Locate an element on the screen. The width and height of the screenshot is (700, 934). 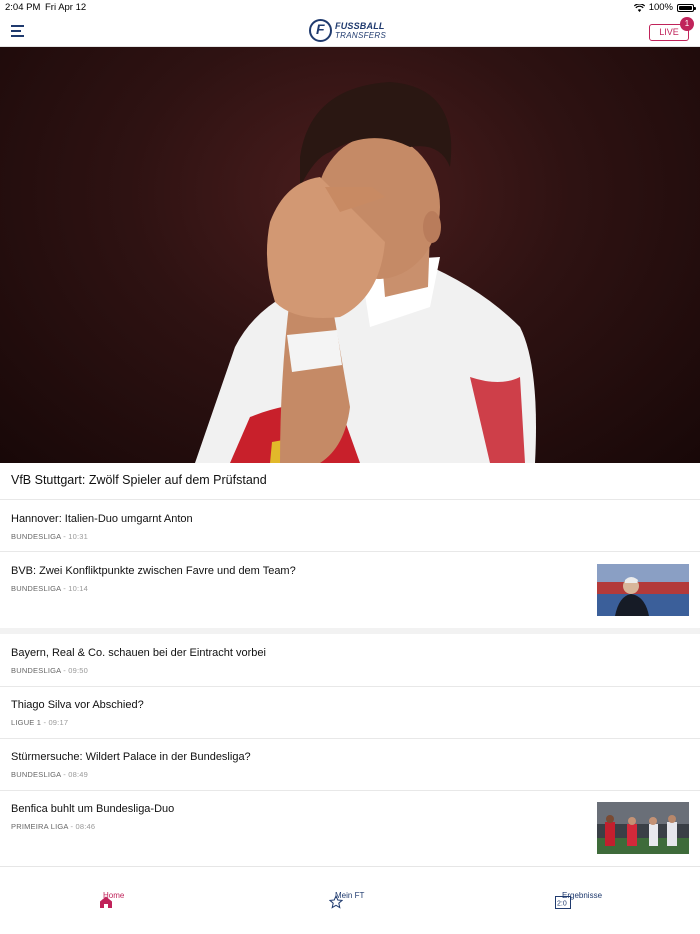
logo-text-line2: TRANSFERS is located at coordinates (361, 35).